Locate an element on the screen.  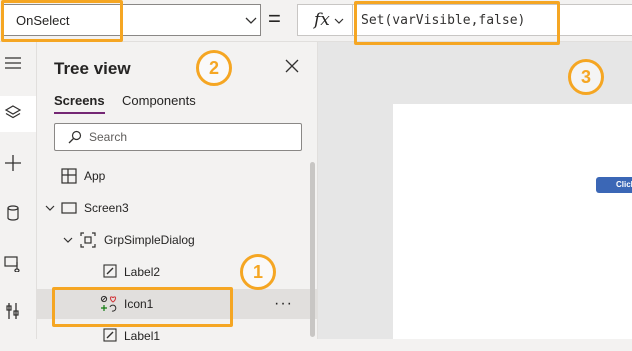
annotation-badge-3: 3 is located at coordinates (586, 77).